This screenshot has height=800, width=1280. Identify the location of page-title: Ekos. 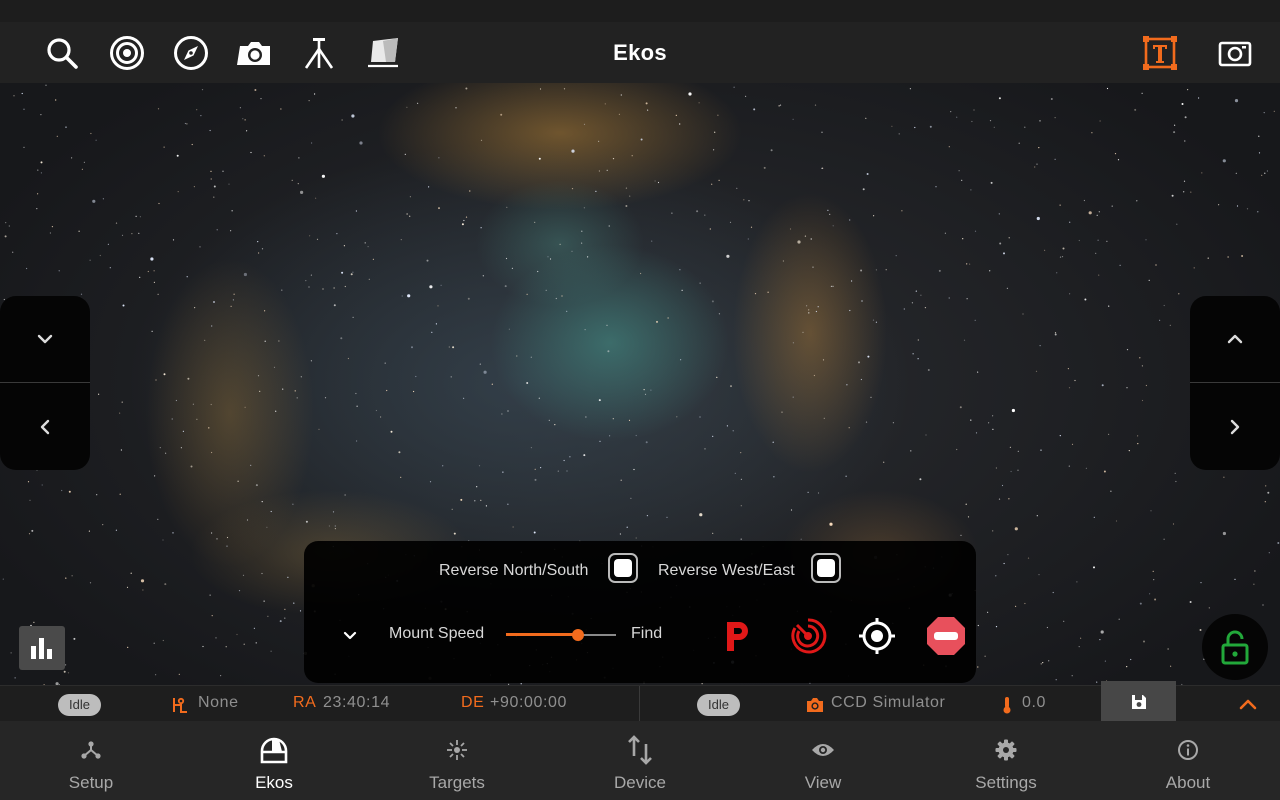
(640, 52).